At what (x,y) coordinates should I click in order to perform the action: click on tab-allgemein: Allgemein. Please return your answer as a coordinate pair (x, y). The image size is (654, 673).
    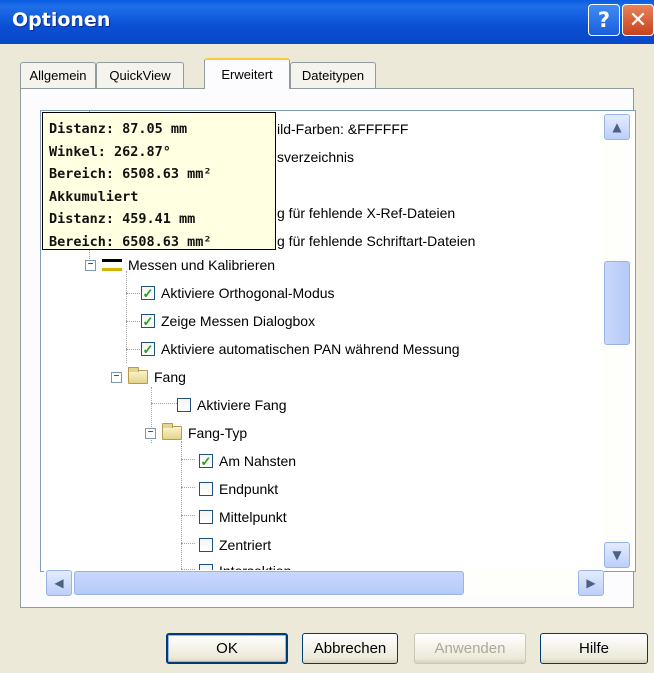
    Looking at the image, I should click on (58, 75).